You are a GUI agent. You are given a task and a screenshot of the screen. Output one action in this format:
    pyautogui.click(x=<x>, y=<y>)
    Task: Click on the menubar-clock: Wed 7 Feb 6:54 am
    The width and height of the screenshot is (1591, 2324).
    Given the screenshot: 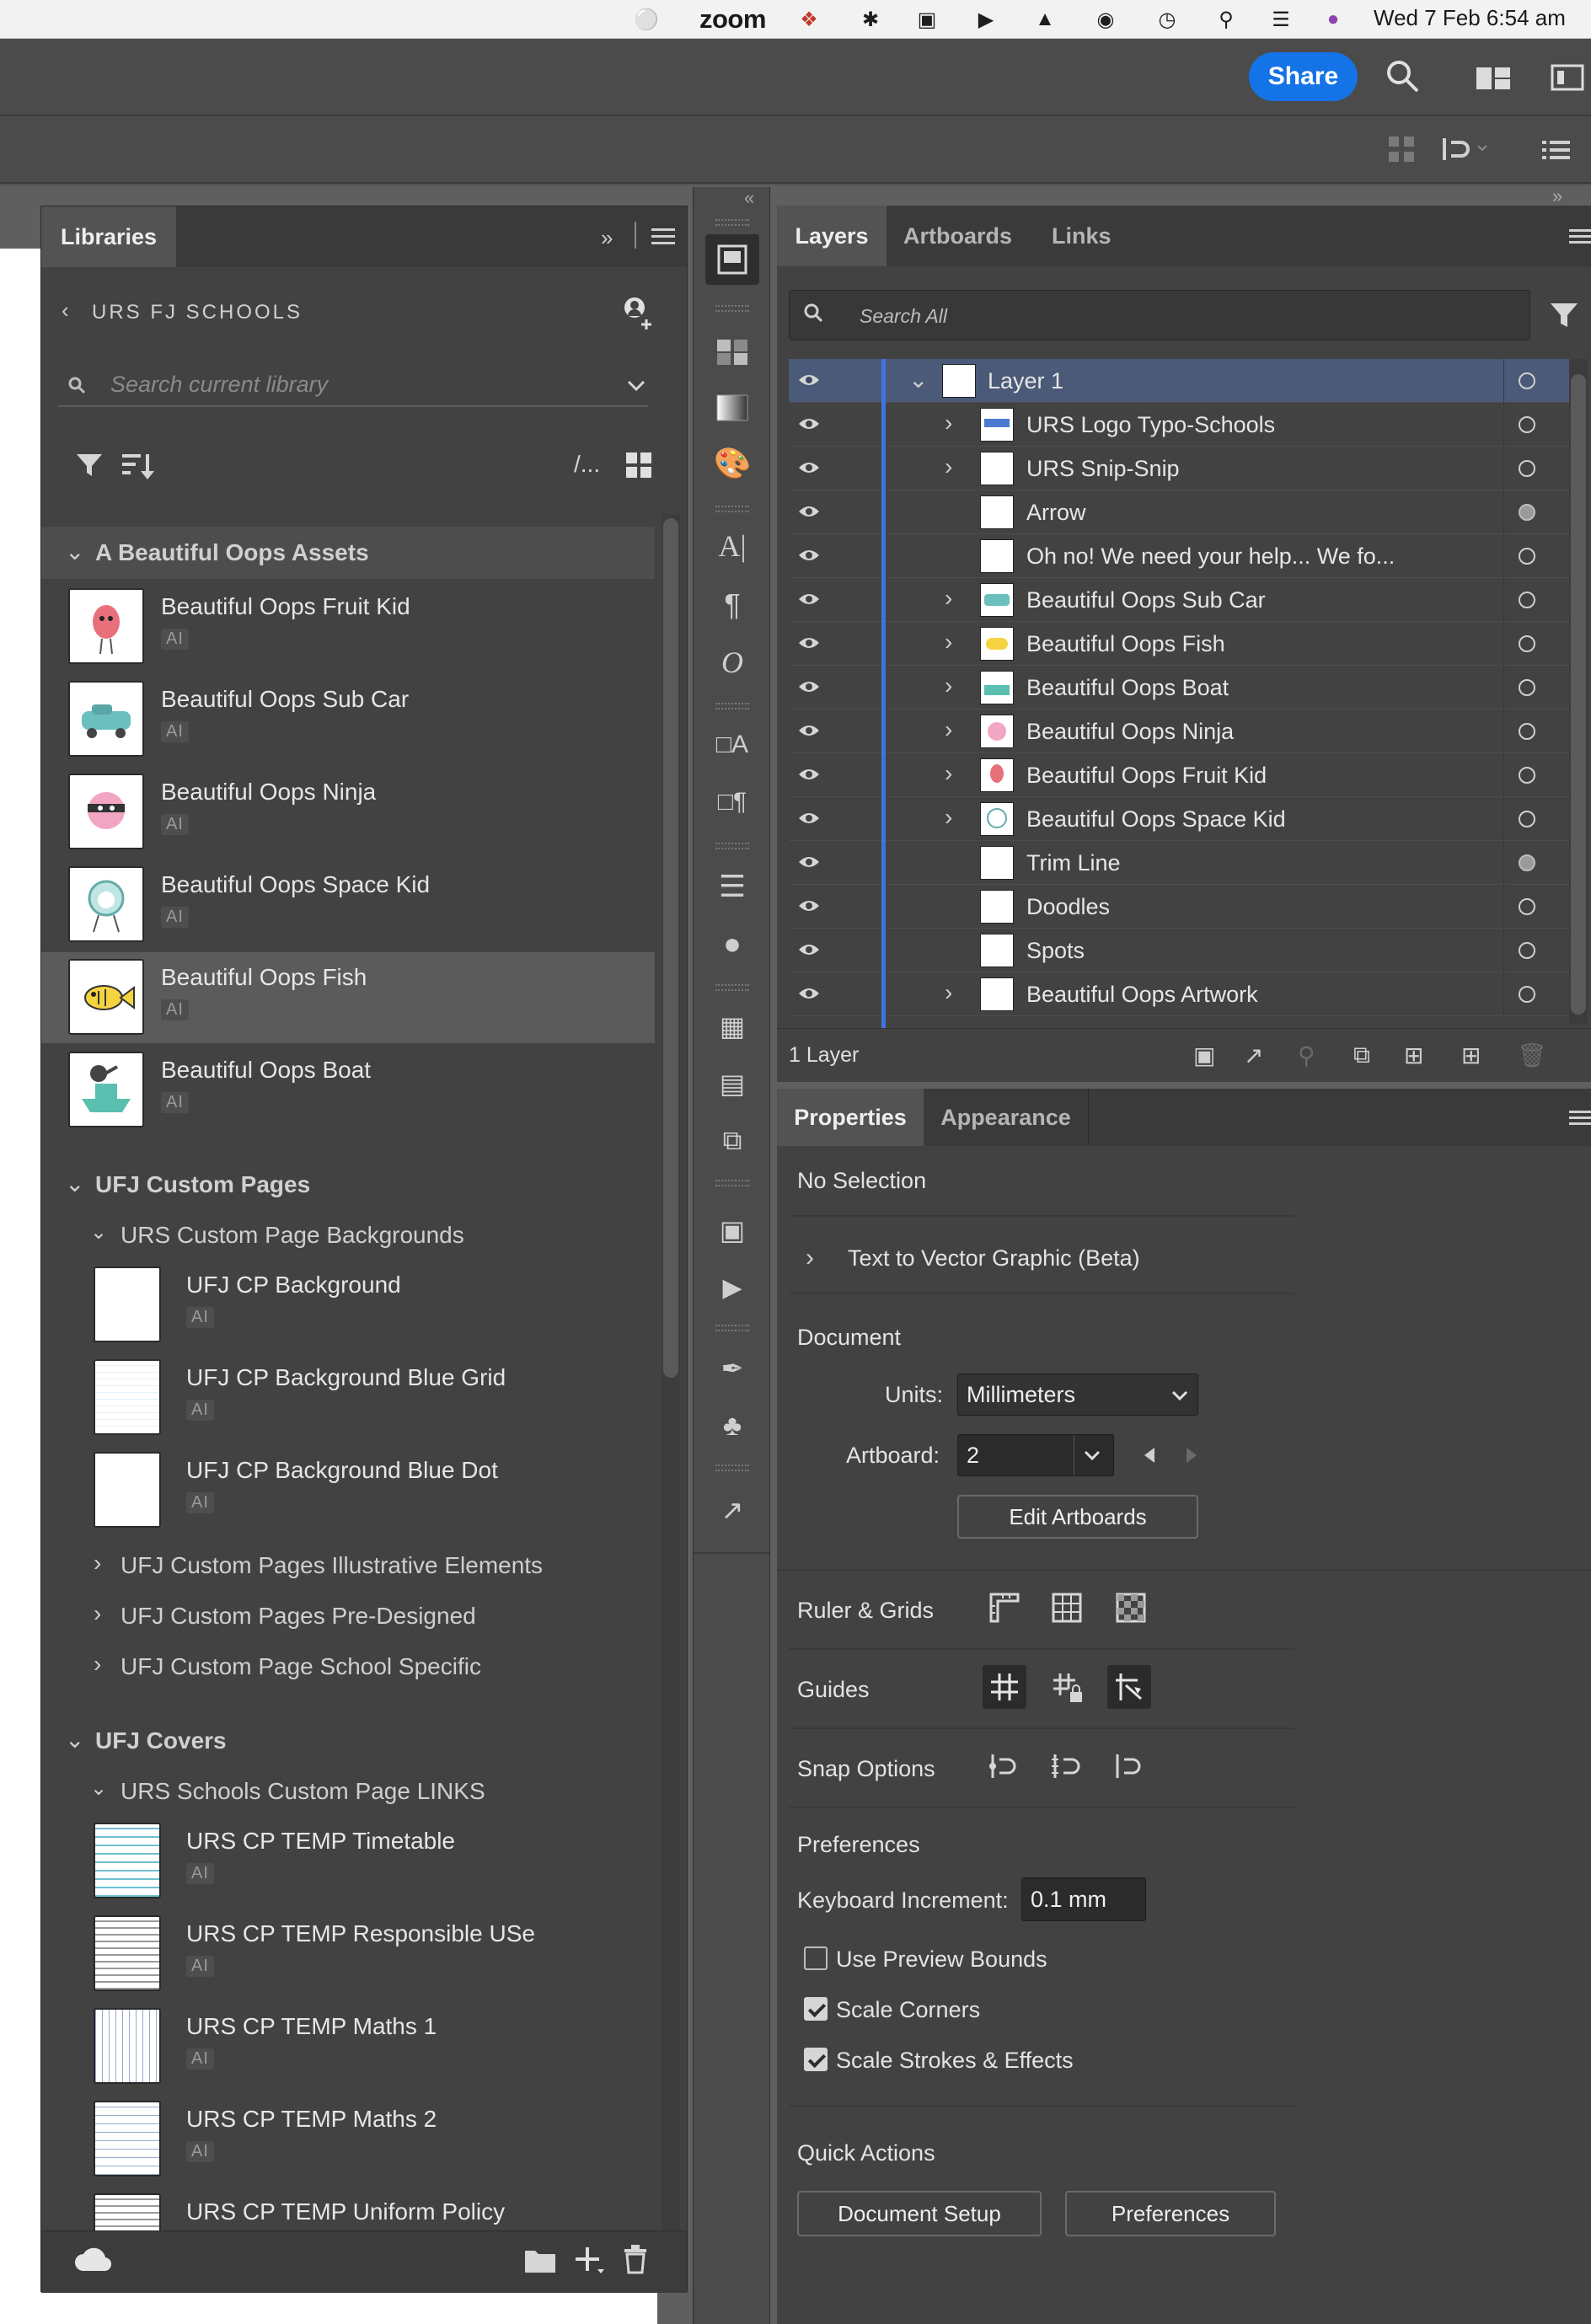 What is the action you would take?
    pyautogui.click(x=1470, y=18)
    